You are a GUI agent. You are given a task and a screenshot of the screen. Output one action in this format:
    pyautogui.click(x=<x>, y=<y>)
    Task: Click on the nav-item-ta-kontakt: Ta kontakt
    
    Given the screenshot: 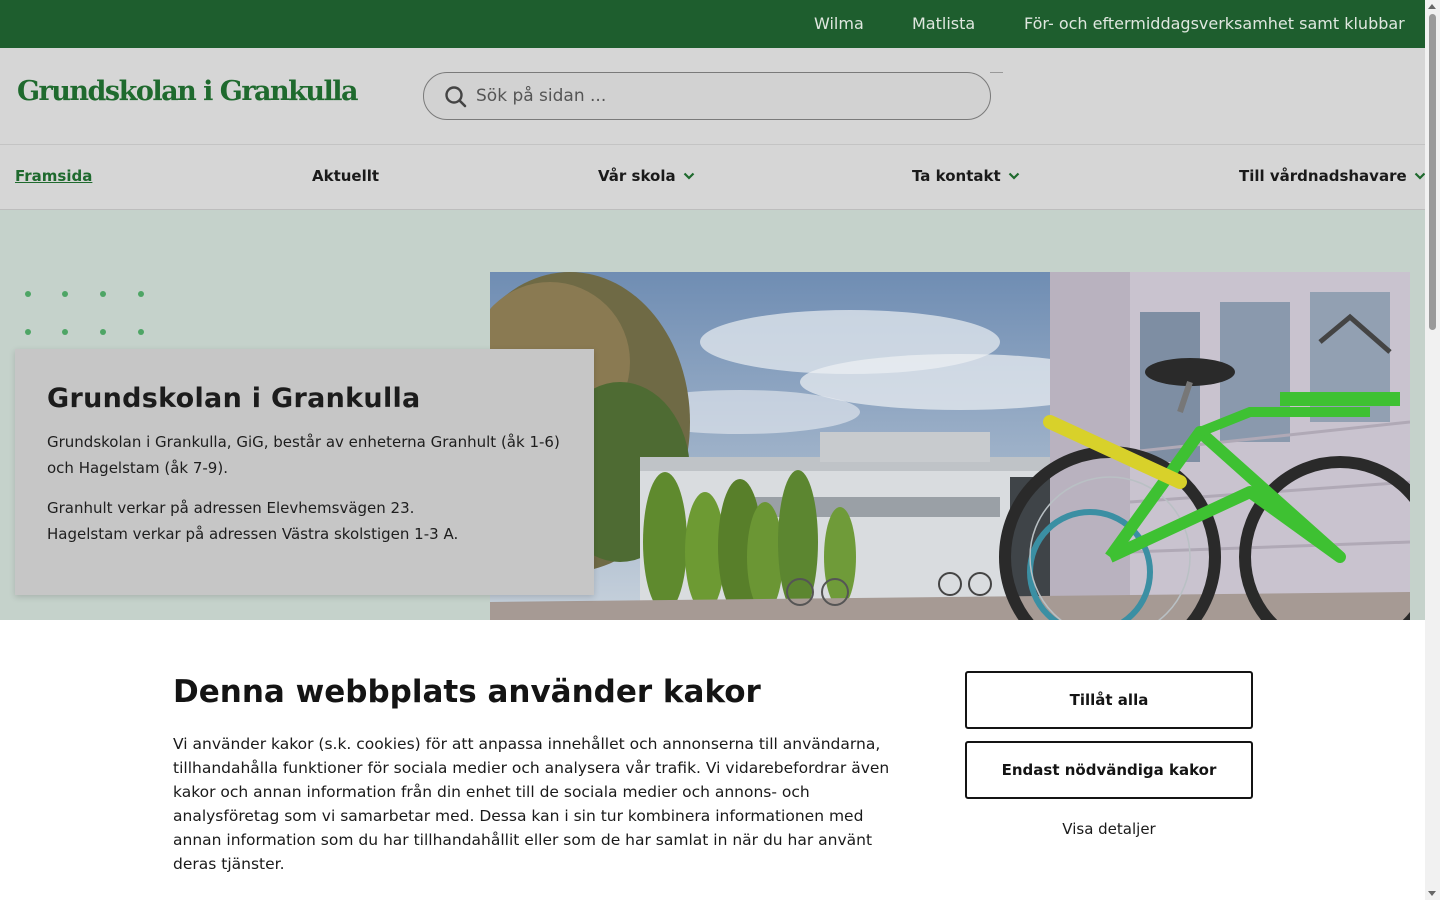 What is the action you would take?
    pyautogui.click(x=966, y=176)
    